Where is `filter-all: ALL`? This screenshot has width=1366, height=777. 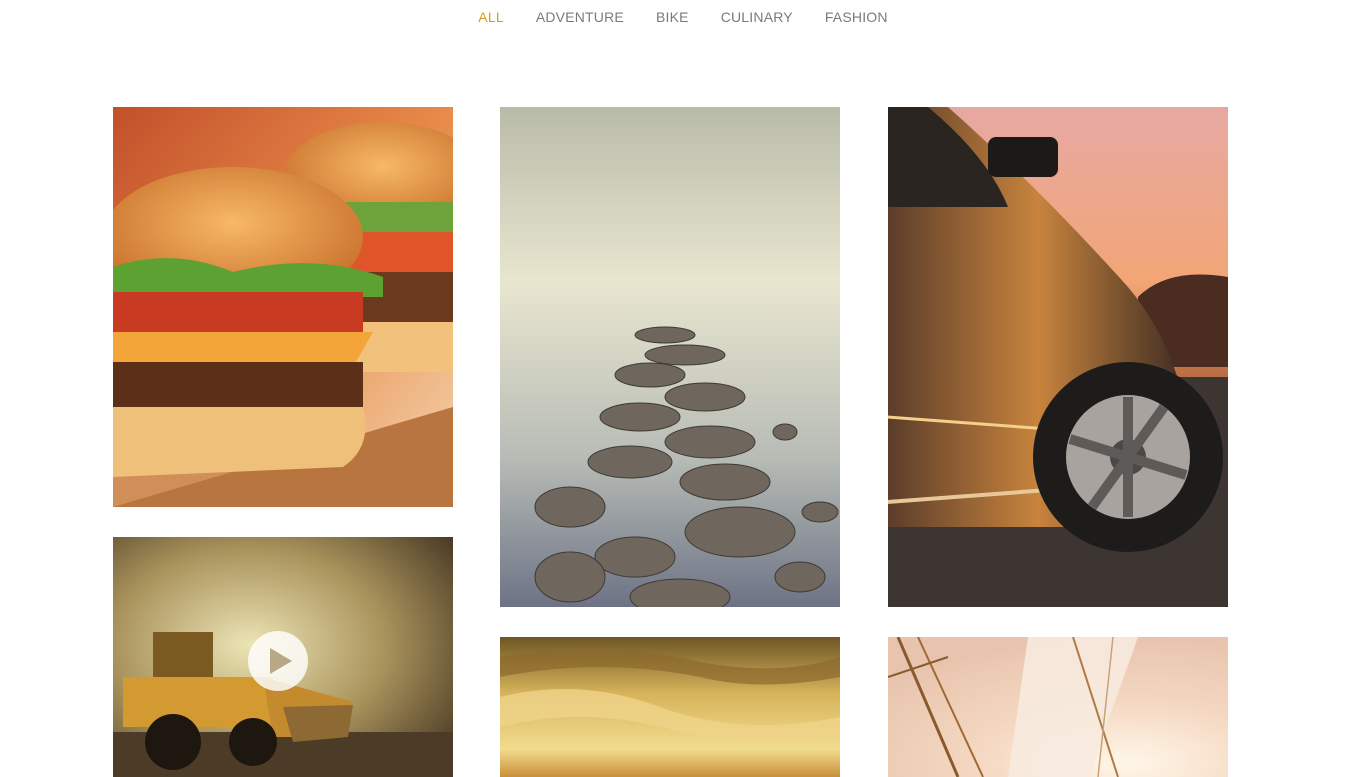
filter-all: ALL is located at coordinates (491, 17).